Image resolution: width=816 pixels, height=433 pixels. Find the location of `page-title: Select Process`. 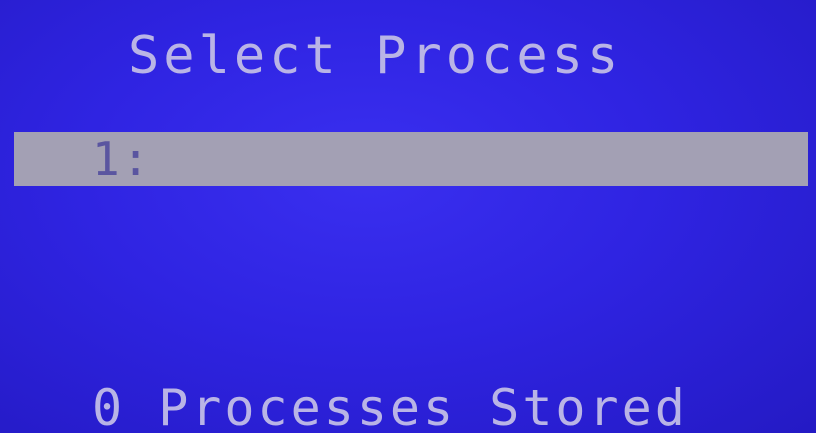

page-title: Select Process is located at coordinates (375, 56).